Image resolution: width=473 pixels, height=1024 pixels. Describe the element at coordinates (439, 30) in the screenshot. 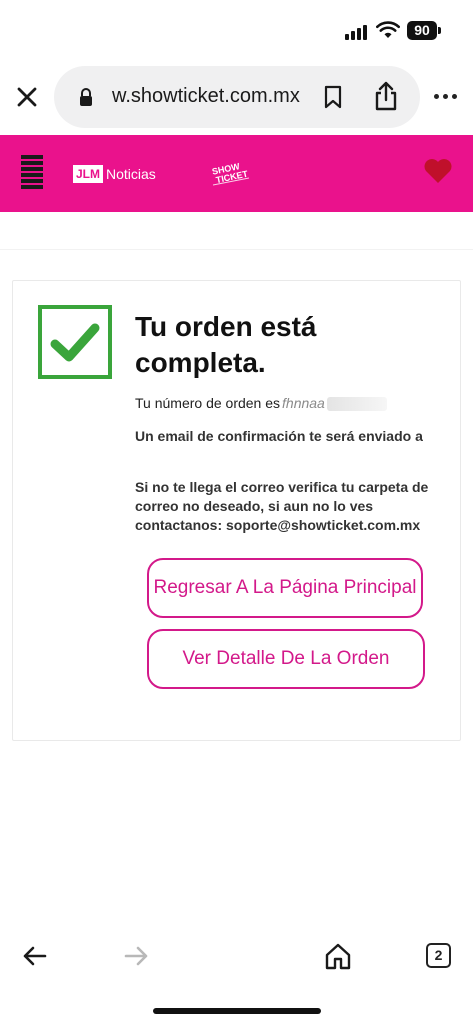

I see `battery-tip` at that location.